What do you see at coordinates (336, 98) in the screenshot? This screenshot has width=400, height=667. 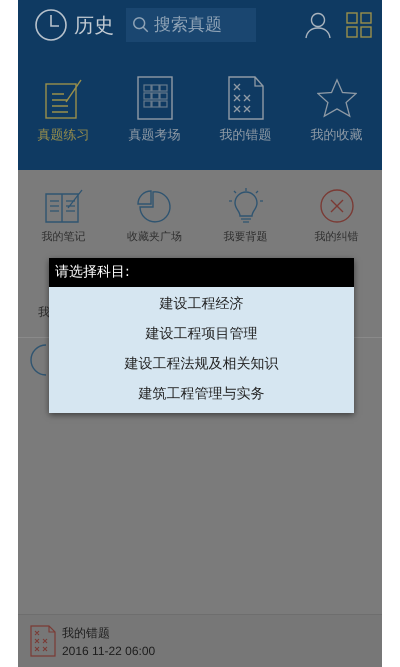 I see `star-icon` at bounding box center [336, 98].